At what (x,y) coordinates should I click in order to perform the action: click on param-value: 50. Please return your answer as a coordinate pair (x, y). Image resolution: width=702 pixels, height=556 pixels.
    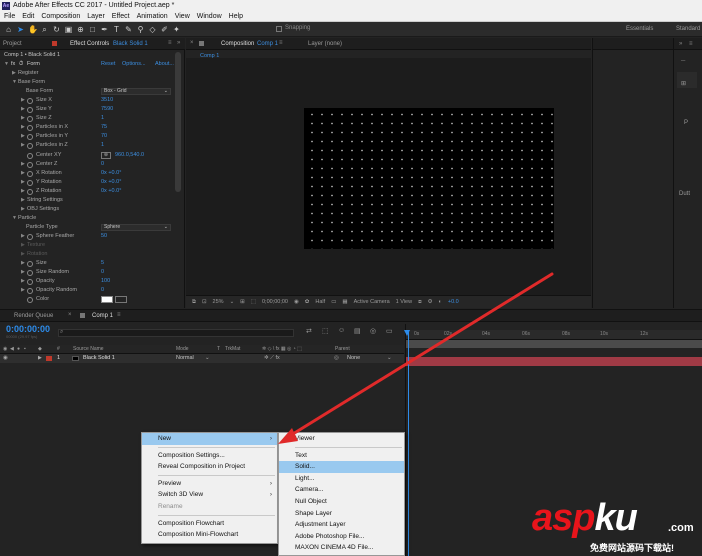
    Looking at the image, I should click on (104, 236).